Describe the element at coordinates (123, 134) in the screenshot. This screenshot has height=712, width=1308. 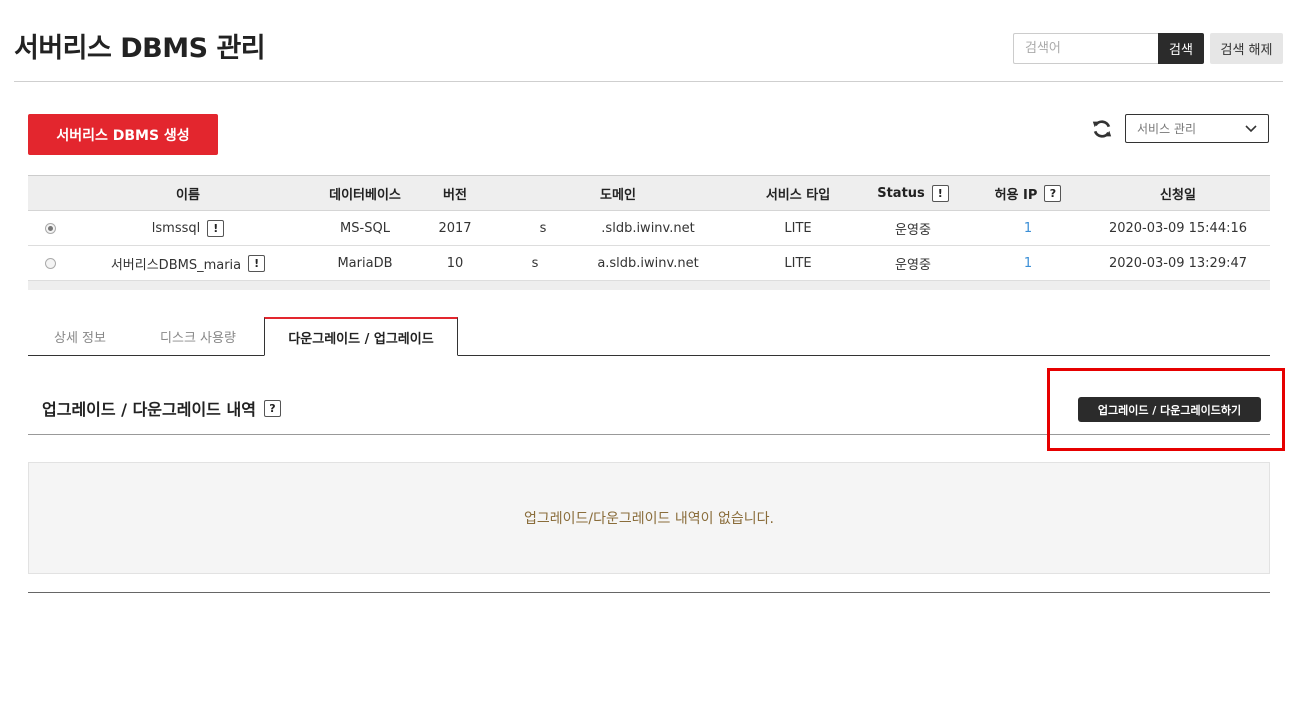
I see `create-dbms-button: 서버리스 DBMS 생성` at that location.